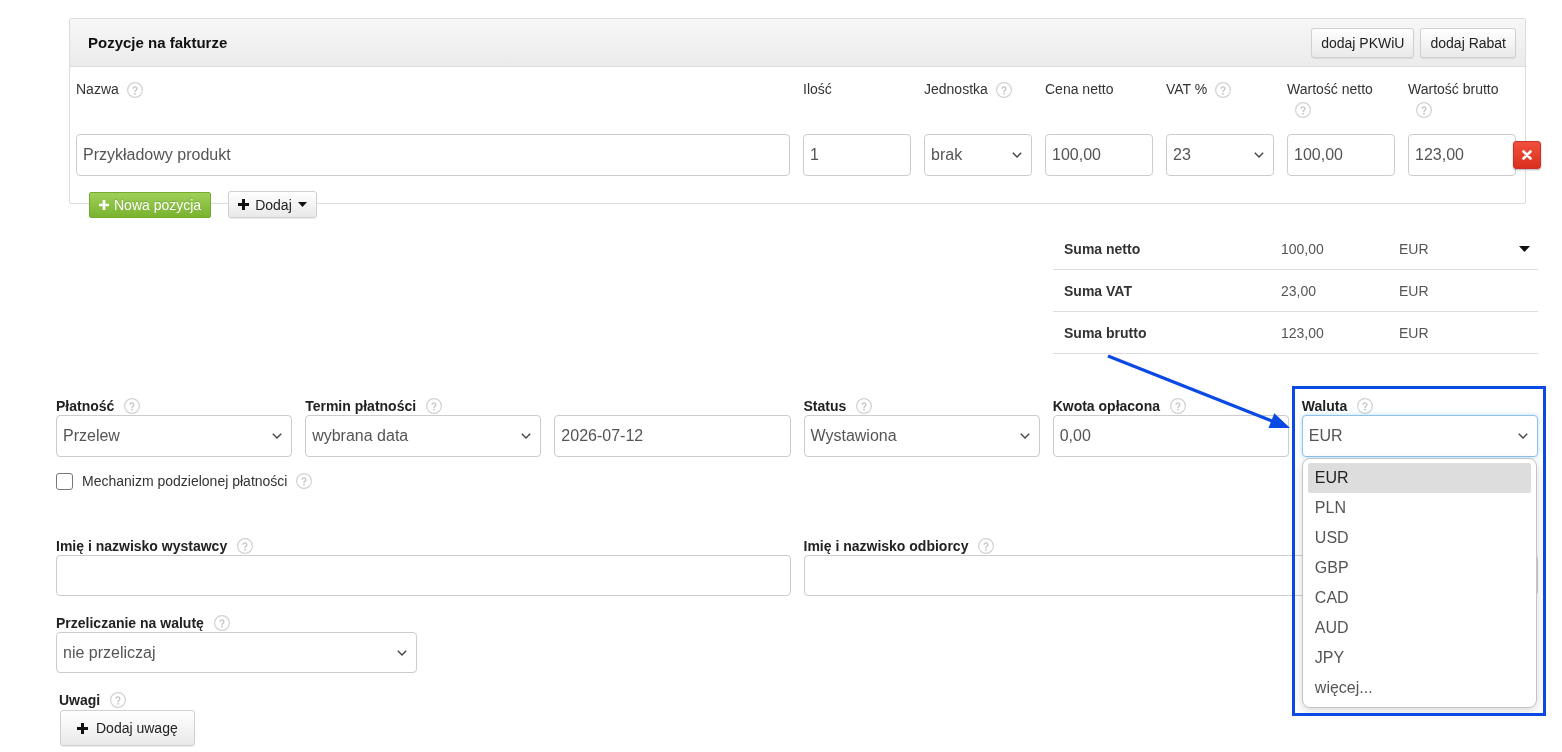  Describe the element at coordinates (1299, 290) in the screenshot. I see `total-value: 23,00` at that location.